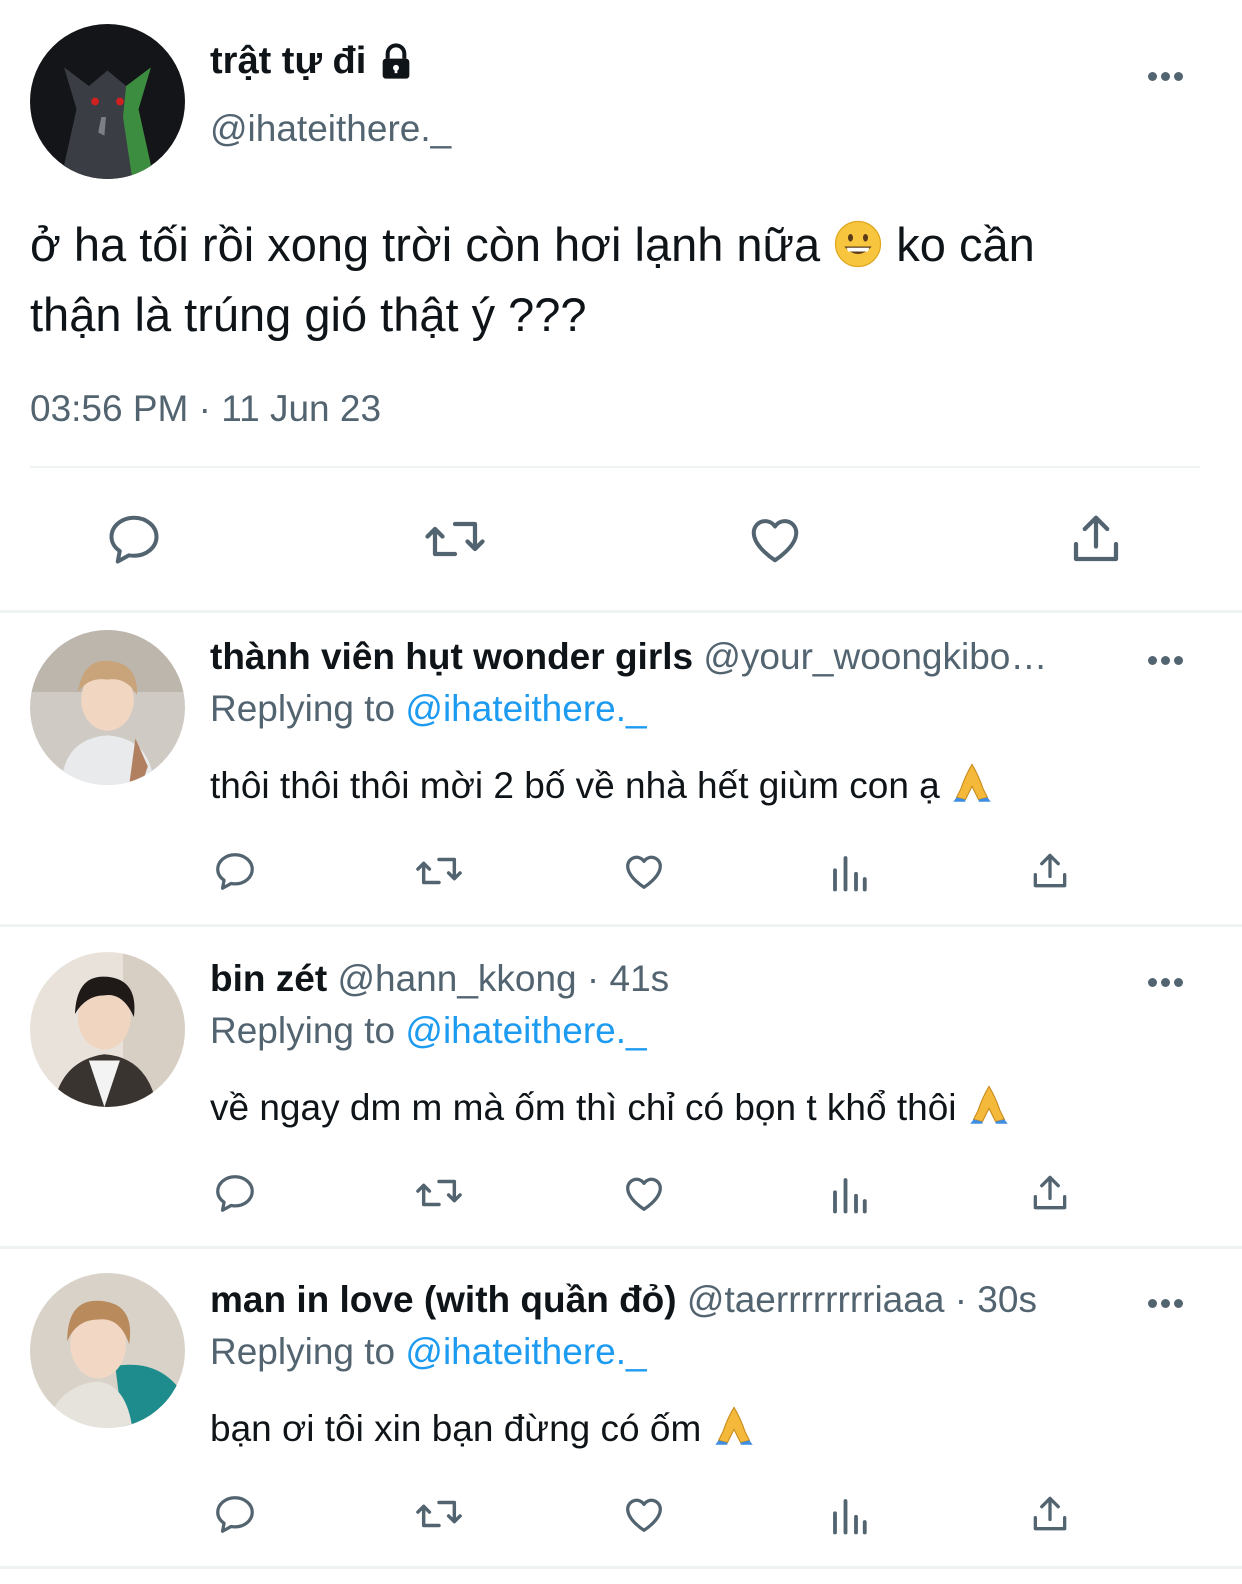 This screenshot has width=1242, height=1584. Describe the element at coordinates (503, 978) in the screenshot. I see `handle: @hann_kkong · 41s` at that location.